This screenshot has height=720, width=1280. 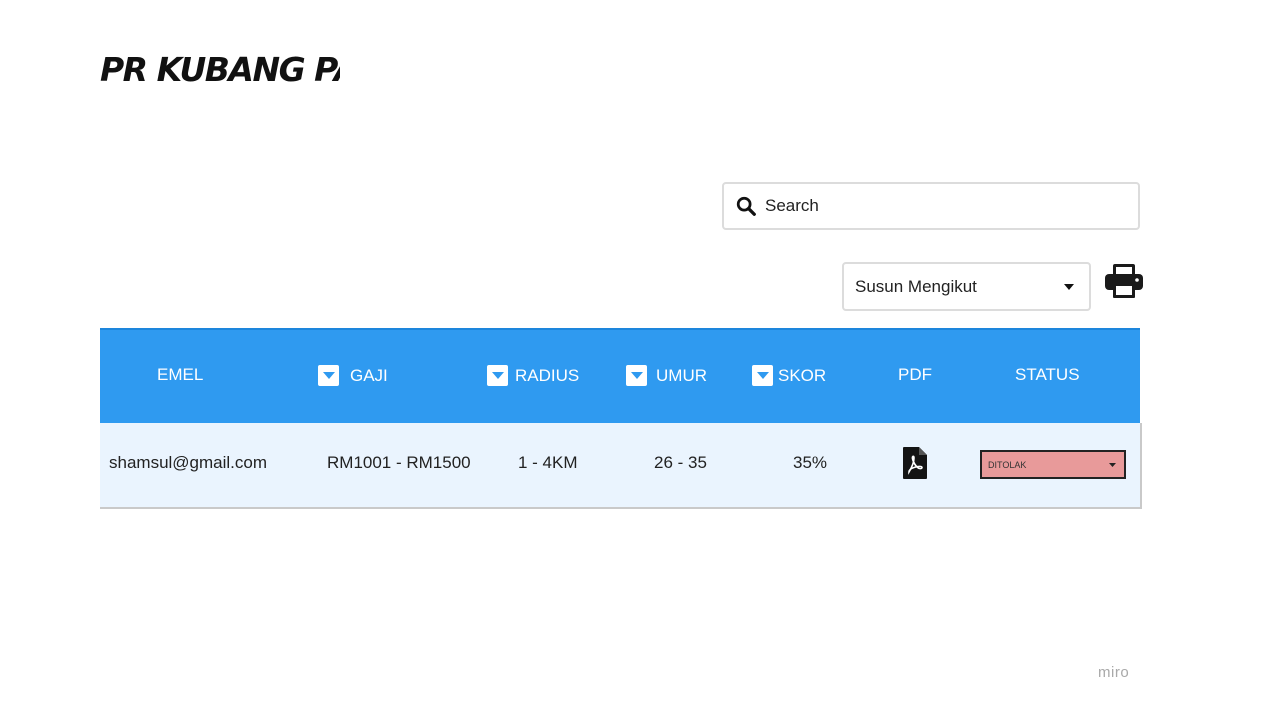 What do you see at coordinates (547, 375) in the screenshot?
I see `column-label: RADIUS` at bounding box center [547, 375].